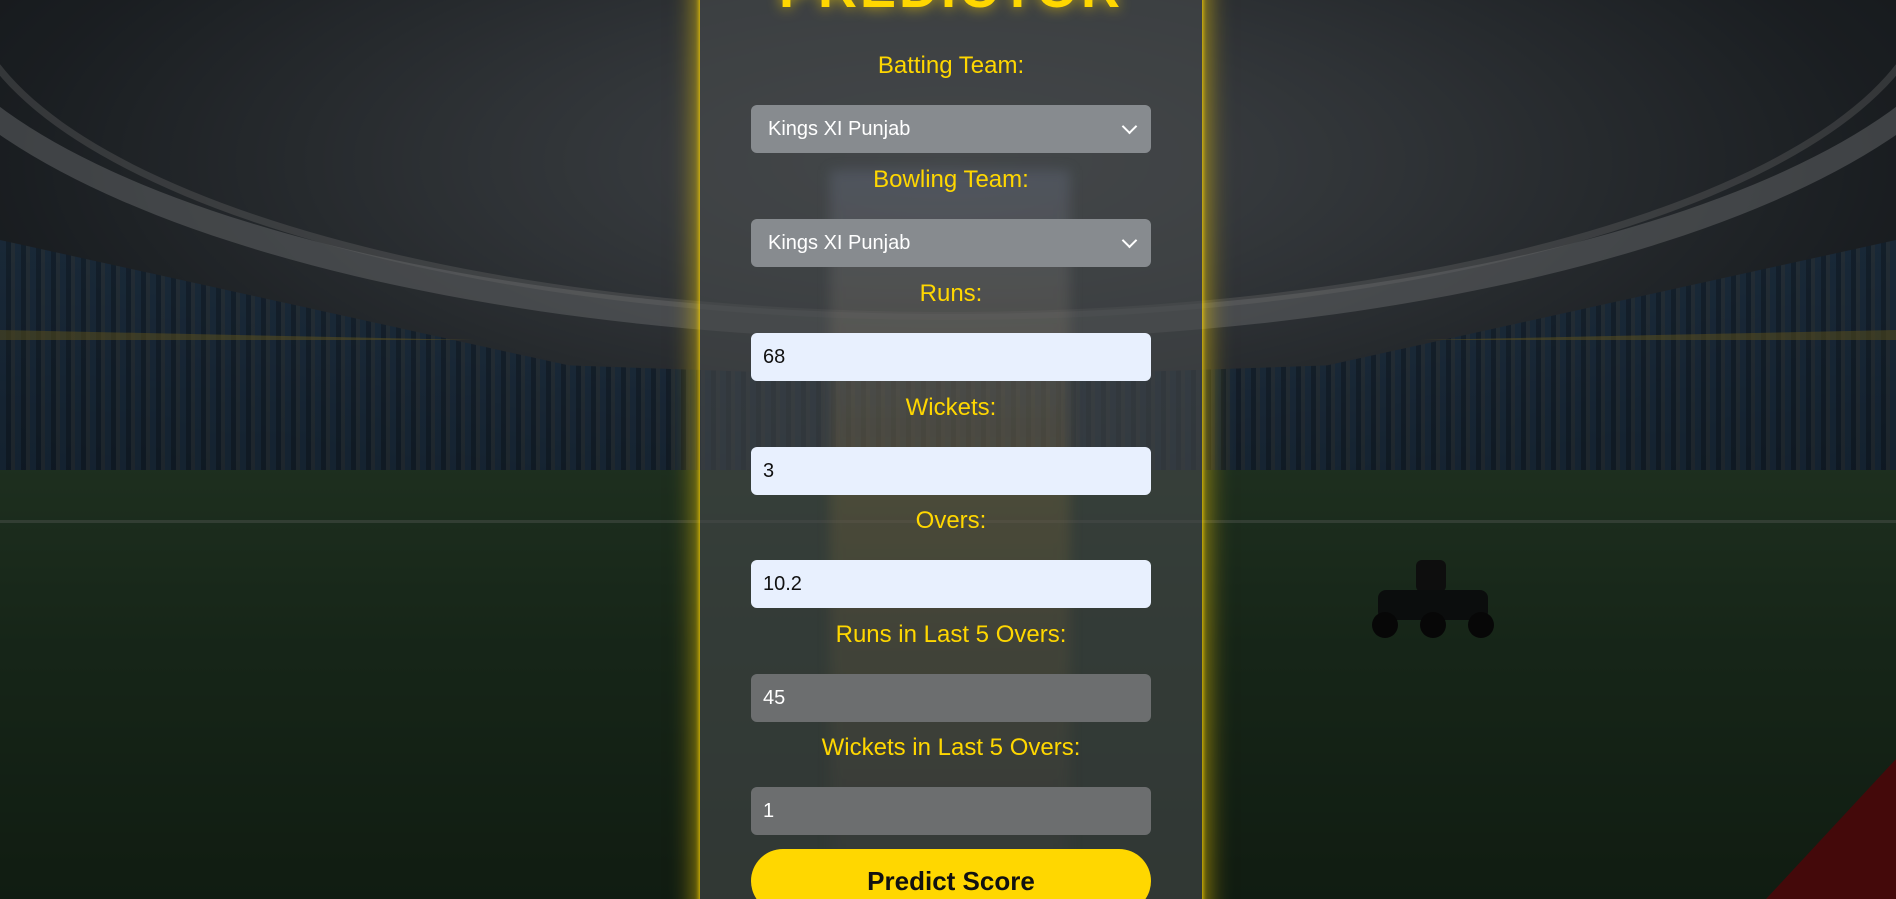 The width and height of the screenshot is (1896, 899). Describe the element at coordinates (951, 65) in the screenshot. I see `batting-team-label: Batting Team:` at that location.